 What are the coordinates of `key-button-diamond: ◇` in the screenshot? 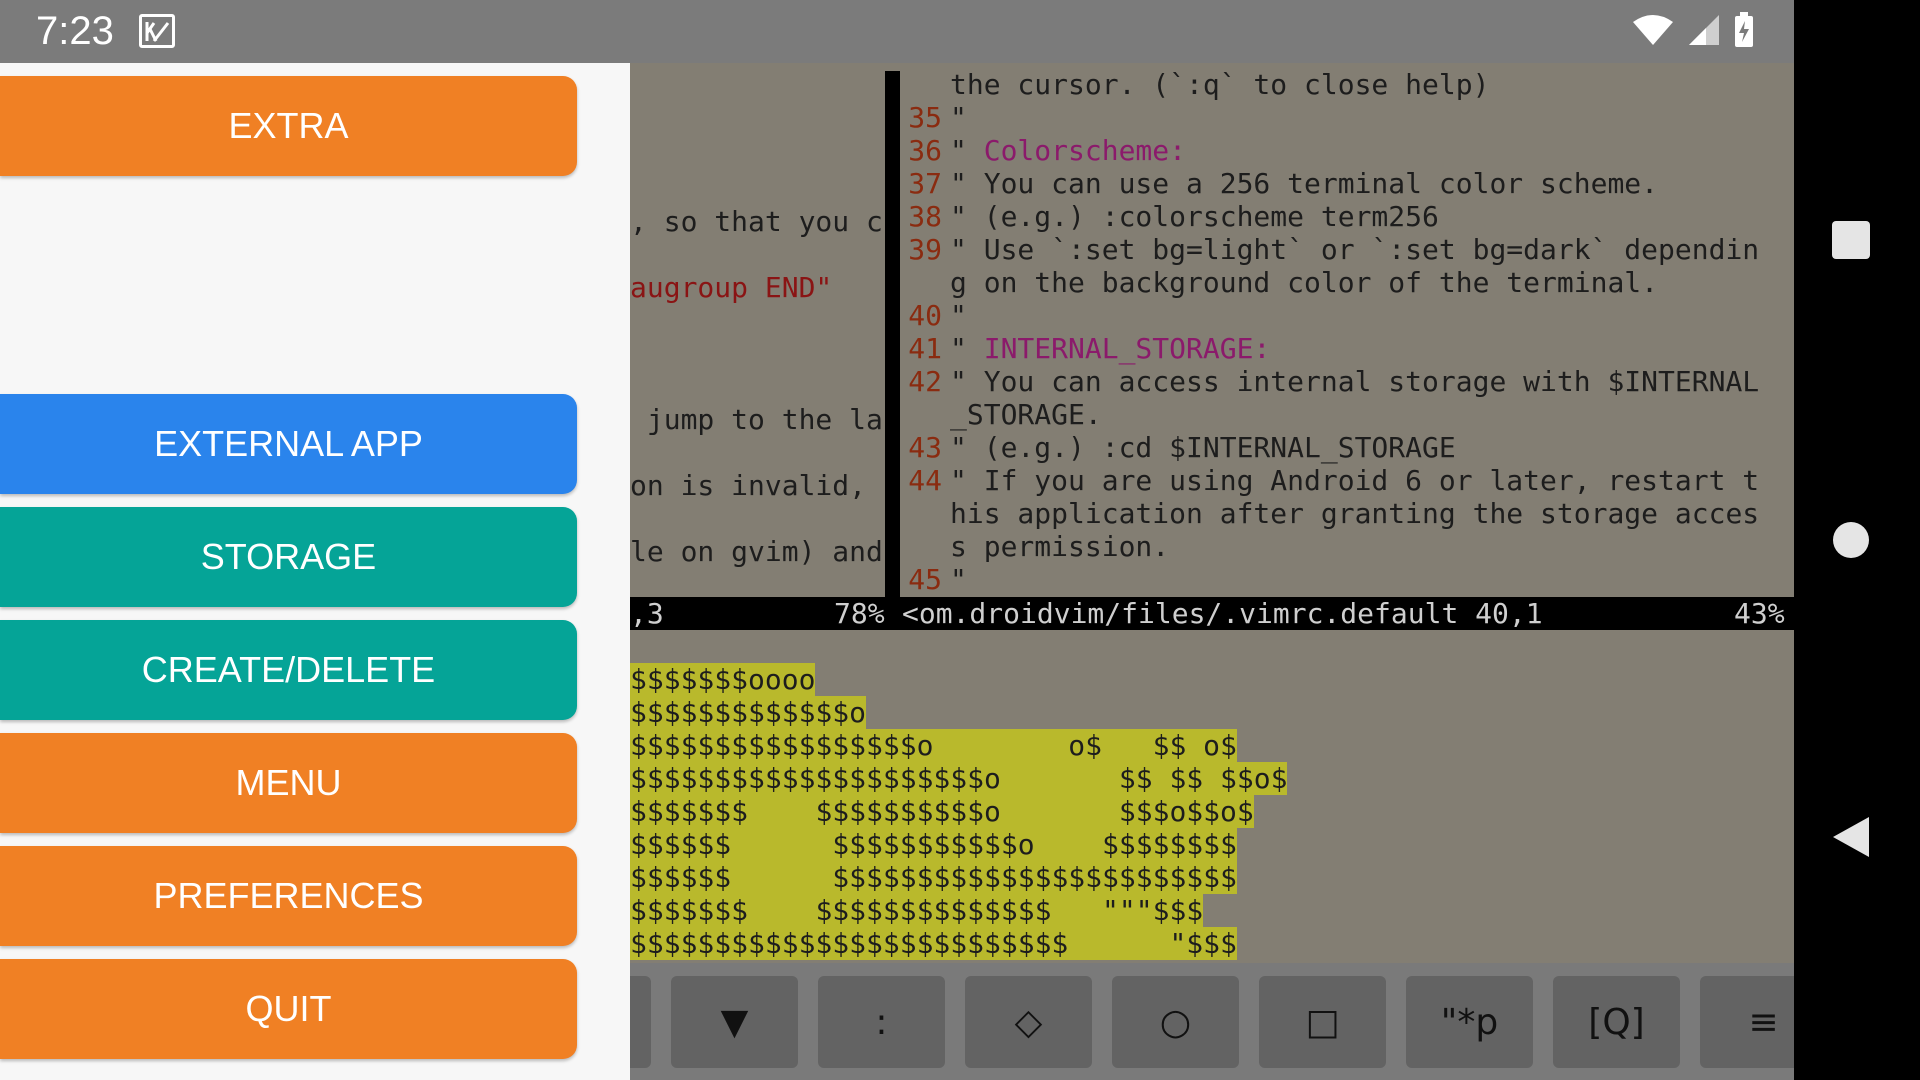 It's located at (1028, 1022).